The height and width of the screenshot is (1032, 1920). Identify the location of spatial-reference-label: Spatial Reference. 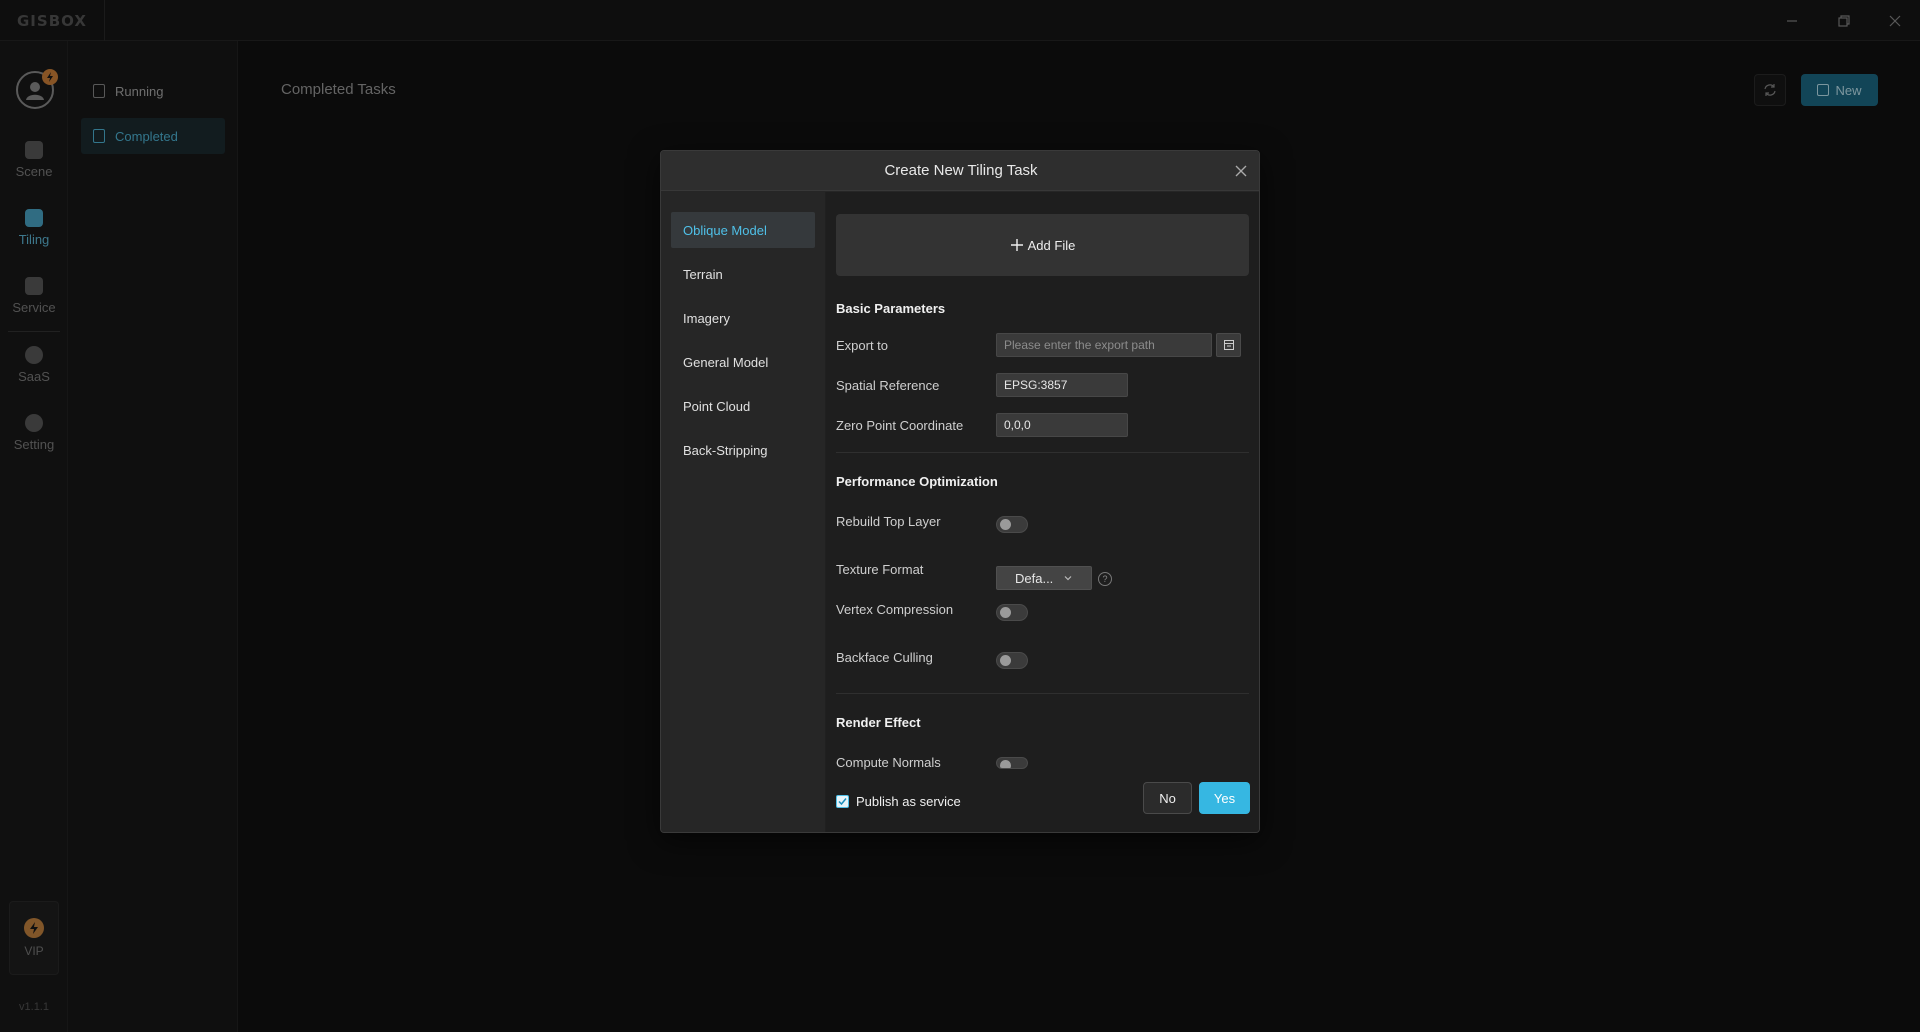
(888, 385).